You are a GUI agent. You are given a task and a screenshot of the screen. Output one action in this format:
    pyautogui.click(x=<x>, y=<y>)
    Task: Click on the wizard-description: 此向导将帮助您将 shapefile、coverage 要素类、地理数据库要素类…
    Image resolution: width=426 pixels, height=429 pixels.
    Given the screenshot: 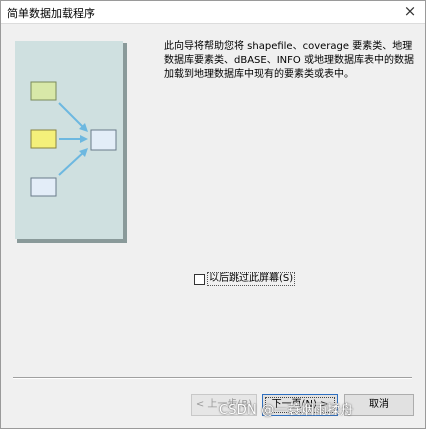 What is the action you would take?
    pyautogui.click(x=289, y=60)
    